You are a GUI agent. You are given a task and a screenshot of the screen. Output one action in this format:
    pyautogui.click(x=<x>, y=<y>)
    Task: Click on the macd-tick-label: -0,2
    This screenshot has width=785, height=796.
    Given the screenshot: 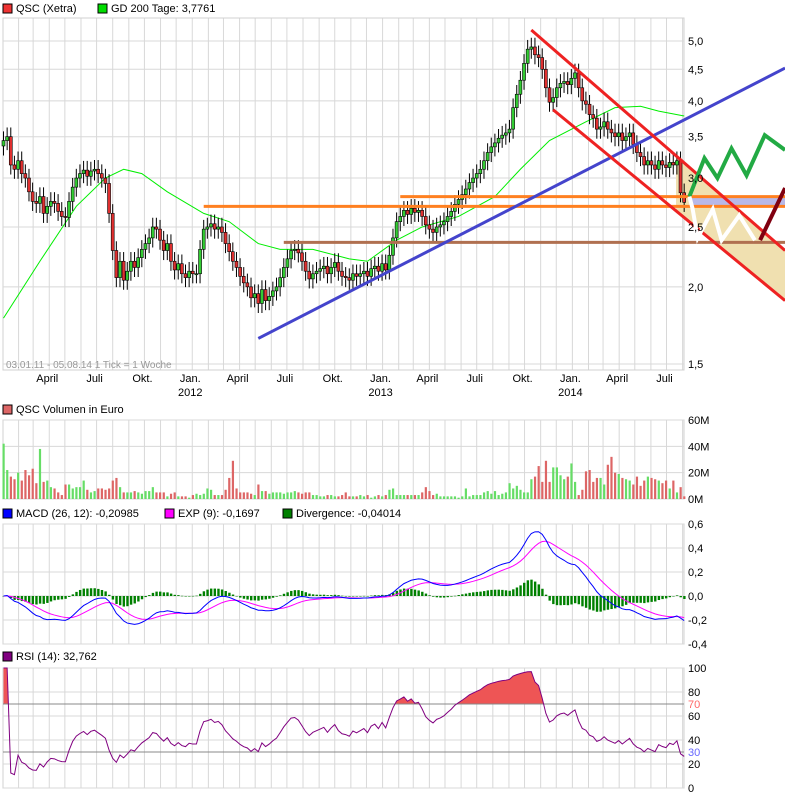 What is the action you would take?
    pyautogui.click(x=697, y=621)
    